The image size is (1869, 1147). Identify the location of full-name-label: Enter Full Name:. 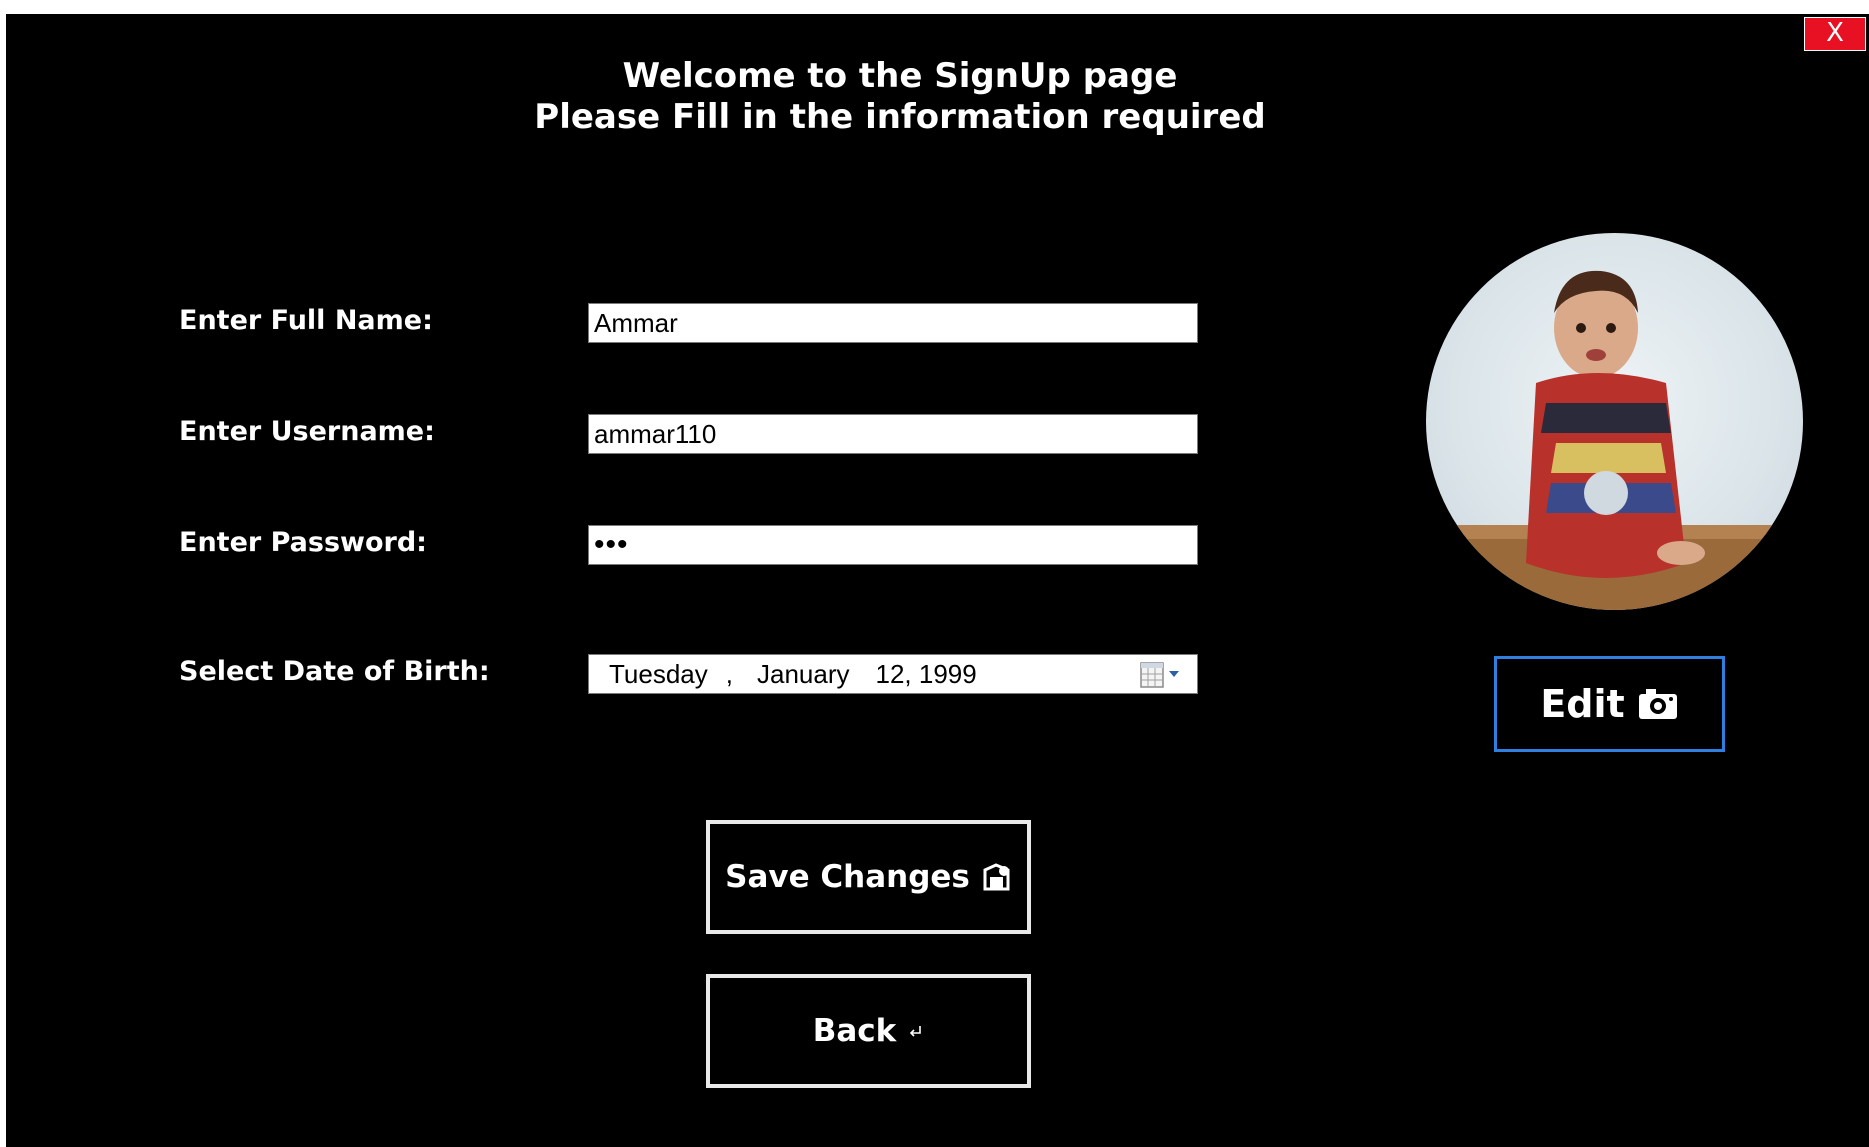
(306, 320).